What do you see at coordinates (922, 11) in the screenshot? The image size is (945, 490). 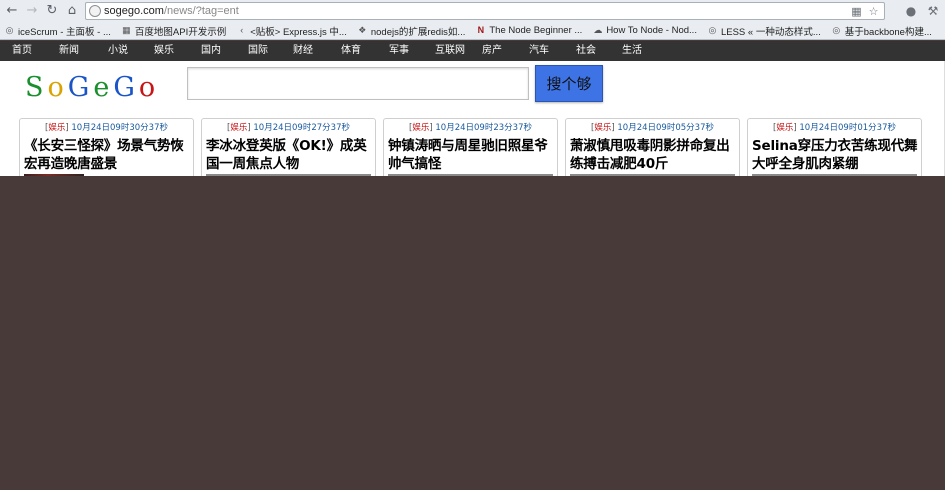 I see `browser-extensions: ● ⚒` at bounding box center [922, 11].